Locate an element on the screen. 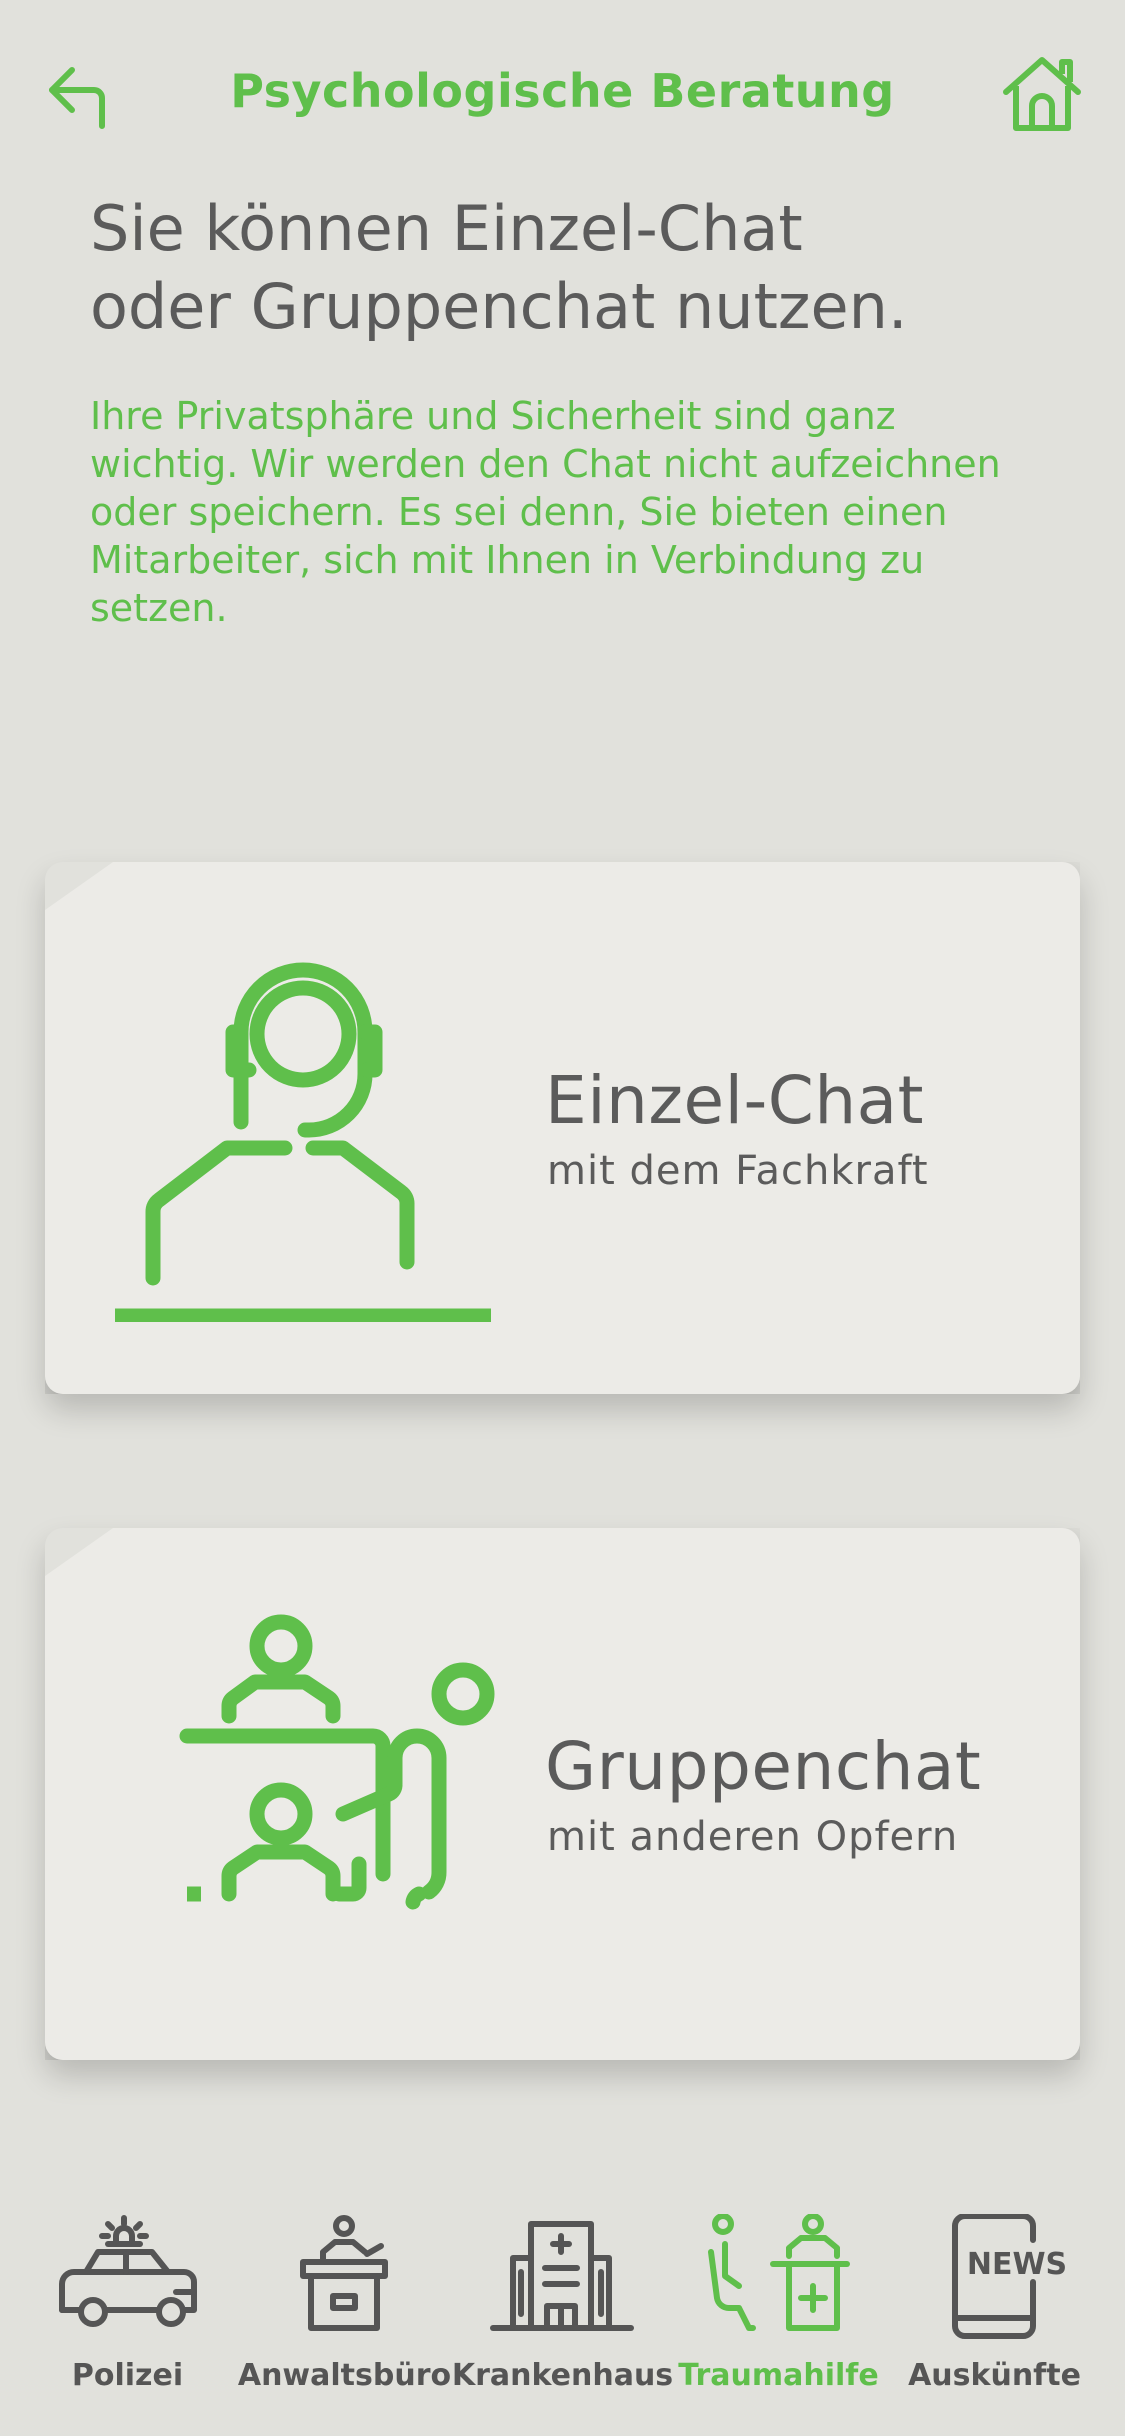  page-title: Psychologische Beratung is located at coordinates (562, 91).